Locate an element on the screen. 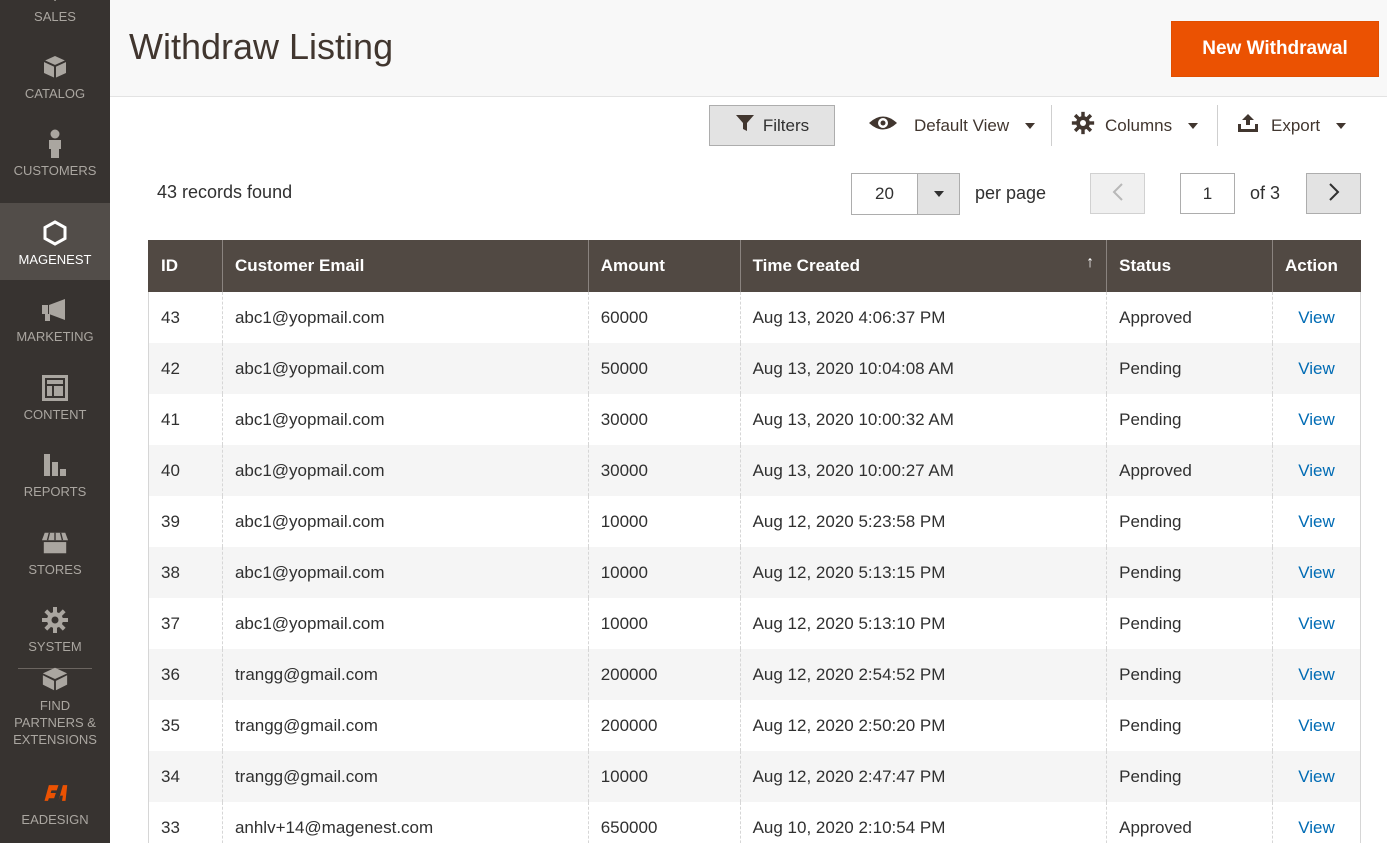  nav-label: MARKETING is located at coordinates (55, 336).